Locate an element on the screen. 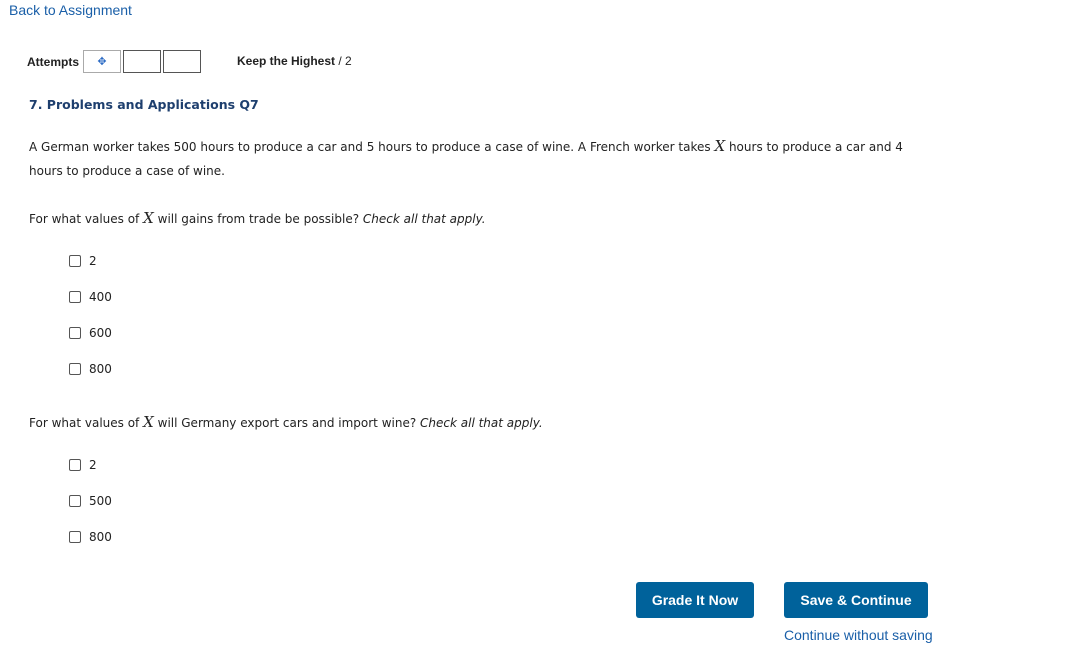  part2-prompt-pre: For what values of is located at coordinates (84, 423).